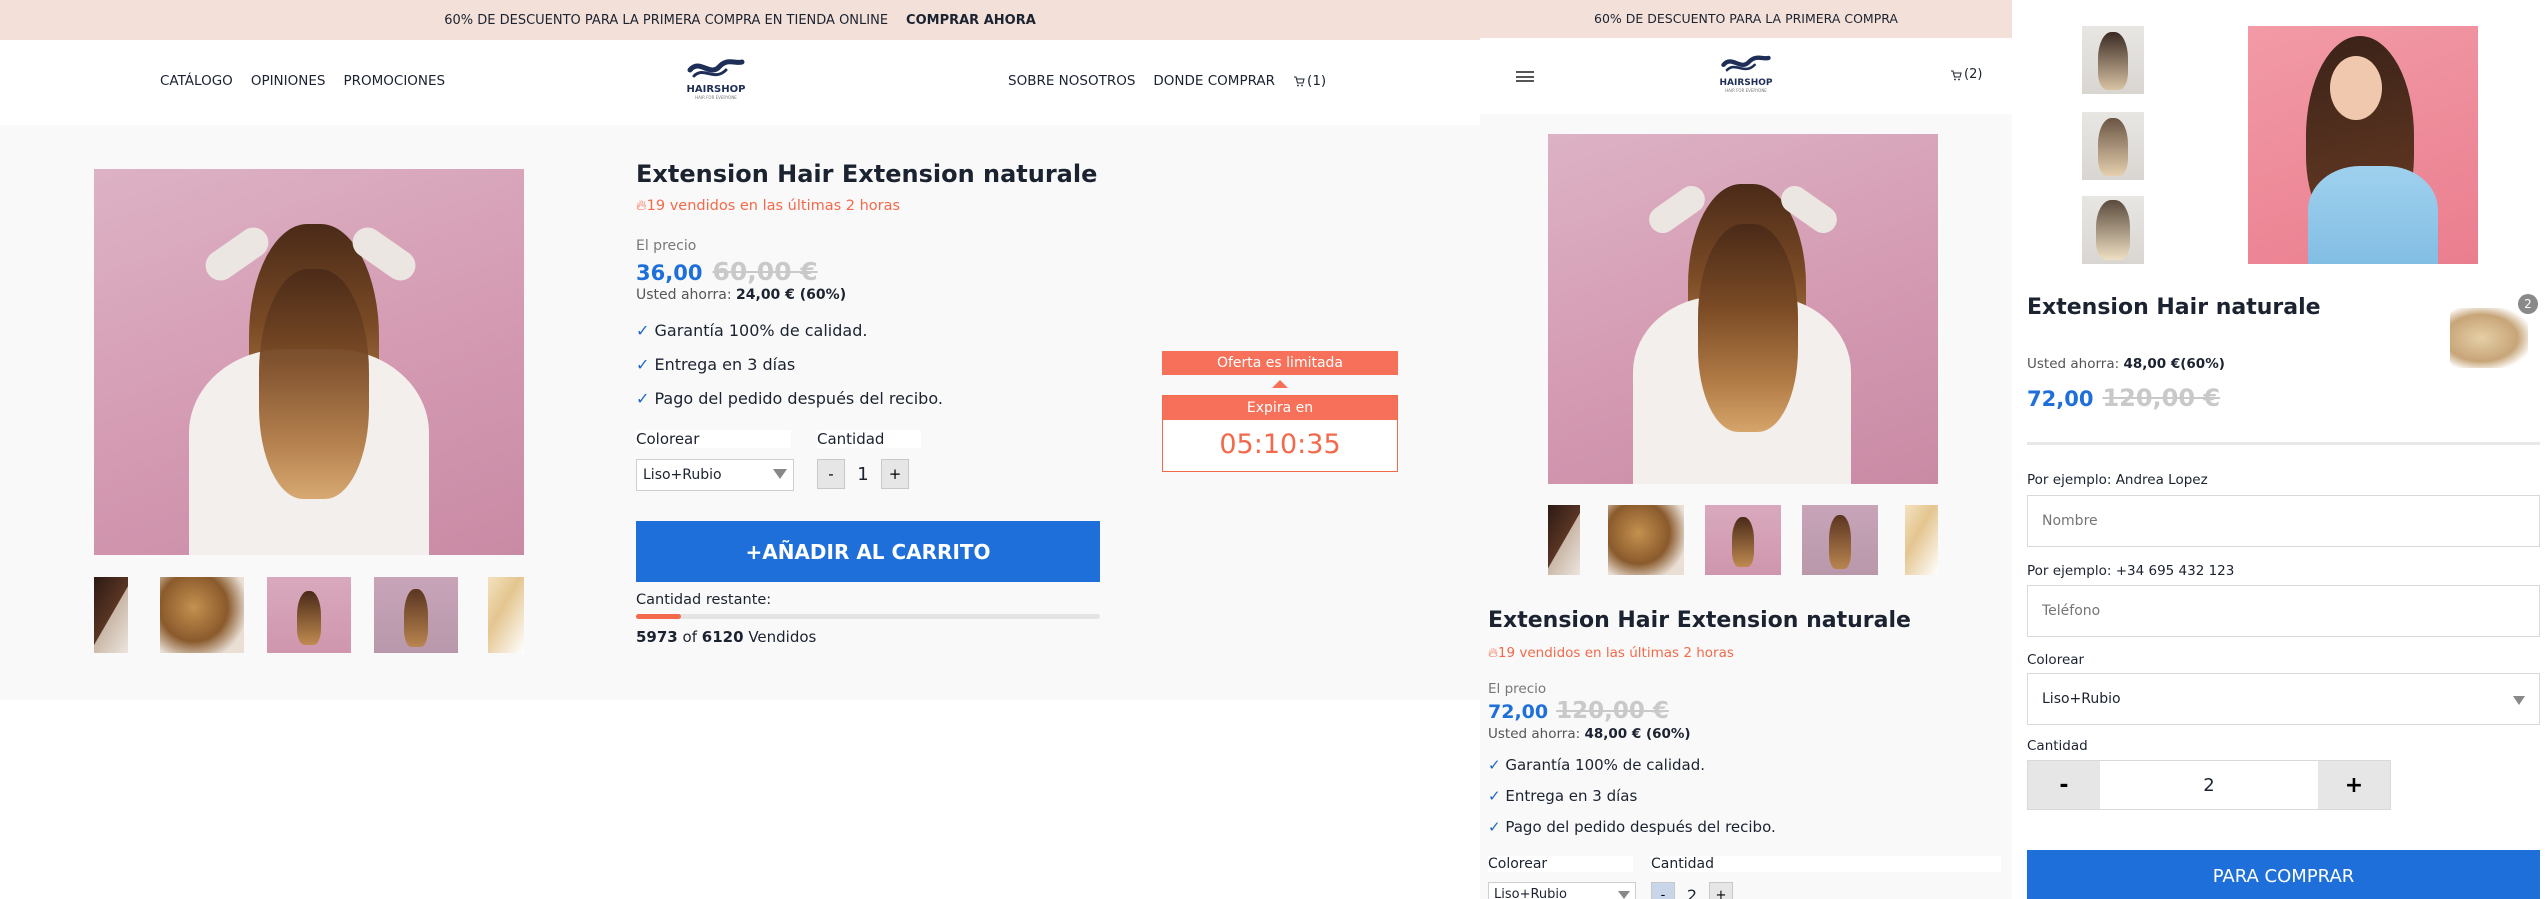 Image resolution: width=2545 pixels, height=899 pixels. I want to click on checkout-price-row: 72,00 120,00 €, so click(2123, 398).